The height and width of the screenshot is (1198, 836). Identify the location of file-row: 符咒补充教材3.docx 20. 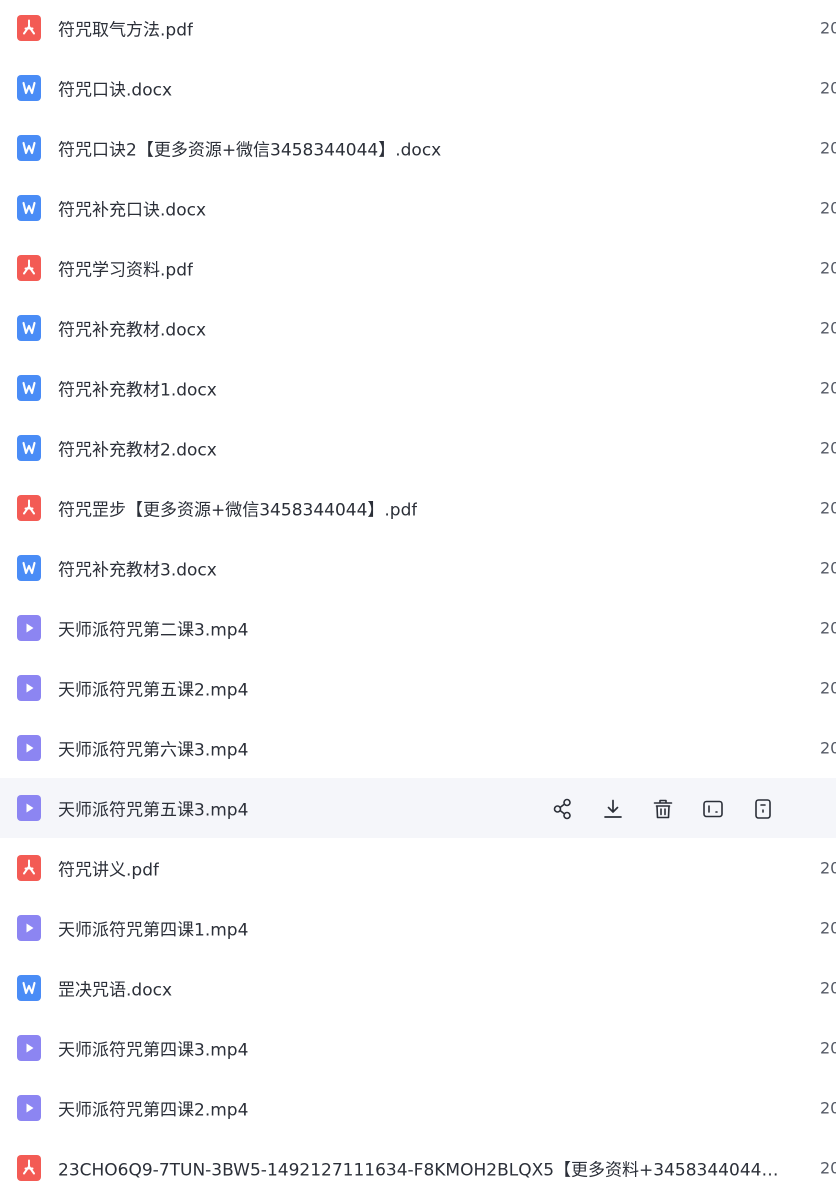
(418, 568).